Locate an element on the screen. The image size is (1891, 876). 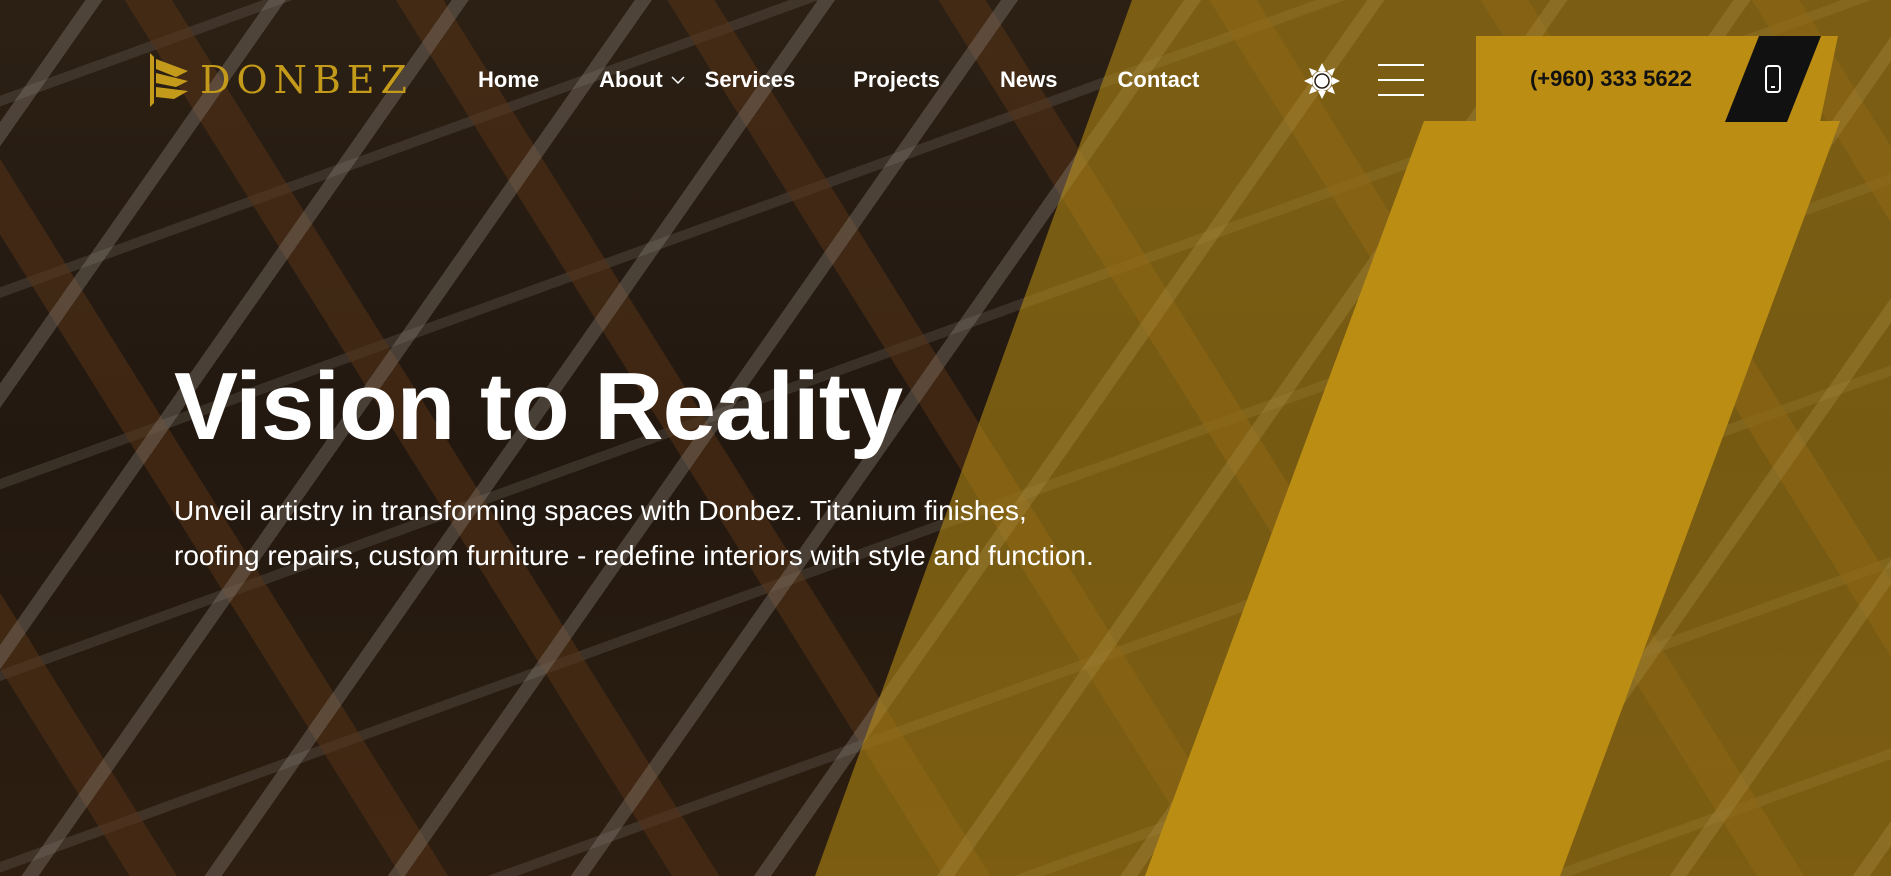
nav-item-about: About is located at coordinates (642, 80).